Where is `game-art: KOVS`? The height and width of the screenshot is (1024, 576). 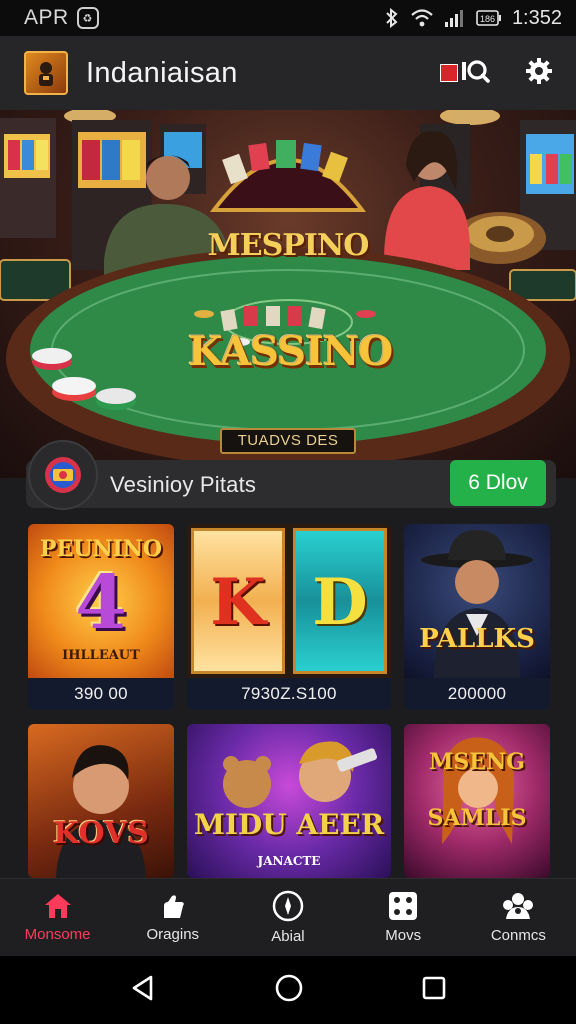 game-art: KOVS is located at coordinates (101, 801).